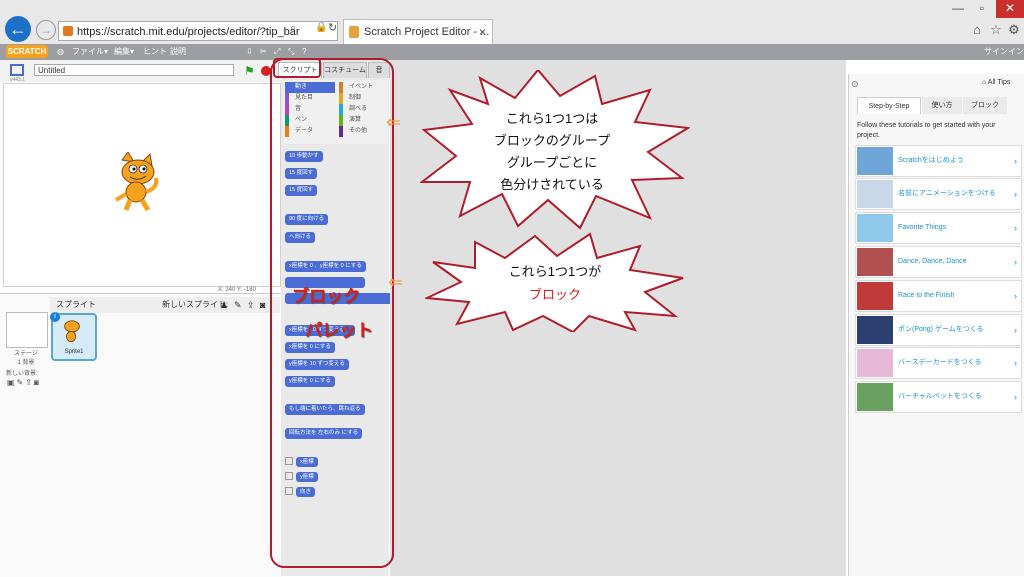 The image size is (1024, 577). What do you see at coordinates (55, 317) in the screenshot?
I see `info-icon: i` at bounding box center [55, 317].